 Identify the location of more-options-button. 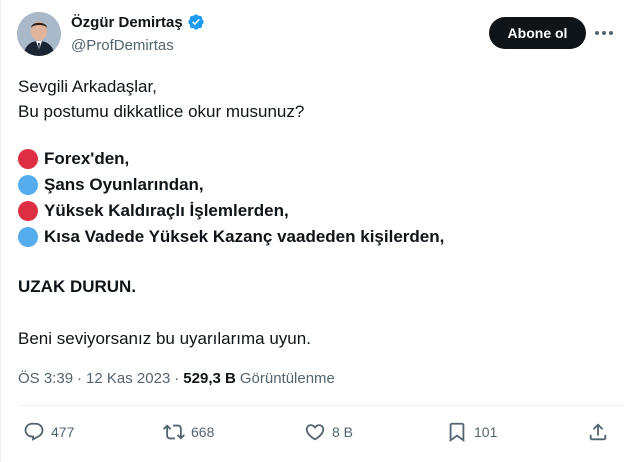
(604, 33).